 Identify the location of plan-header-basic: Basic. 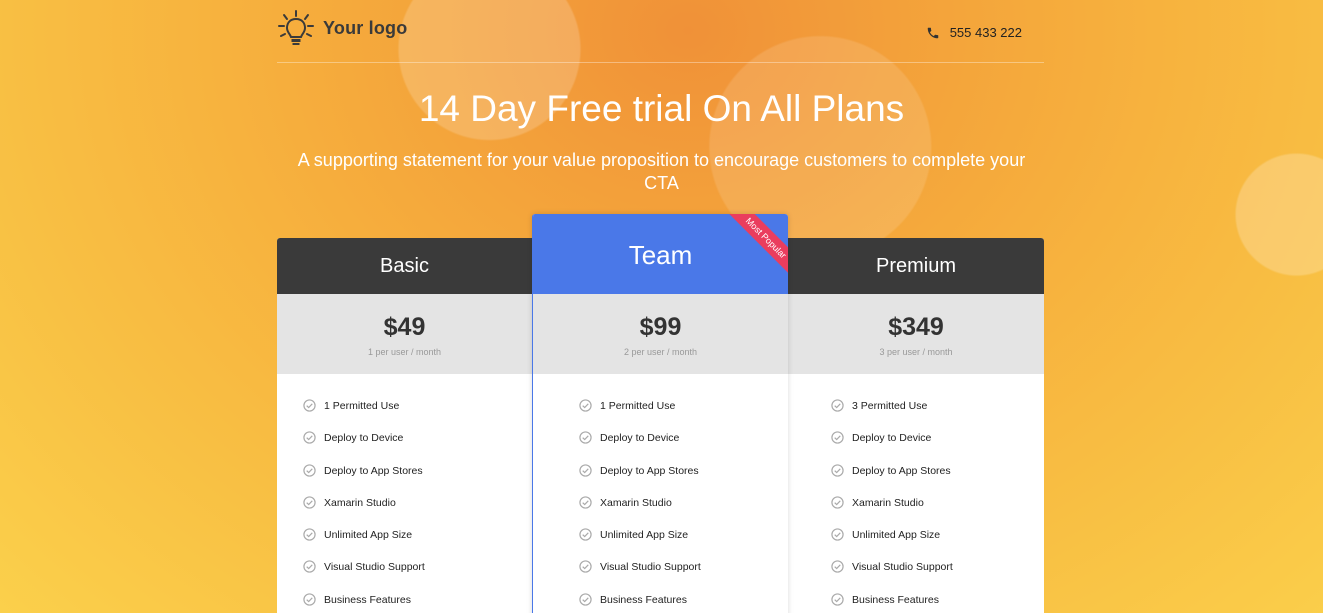
(404, 266).